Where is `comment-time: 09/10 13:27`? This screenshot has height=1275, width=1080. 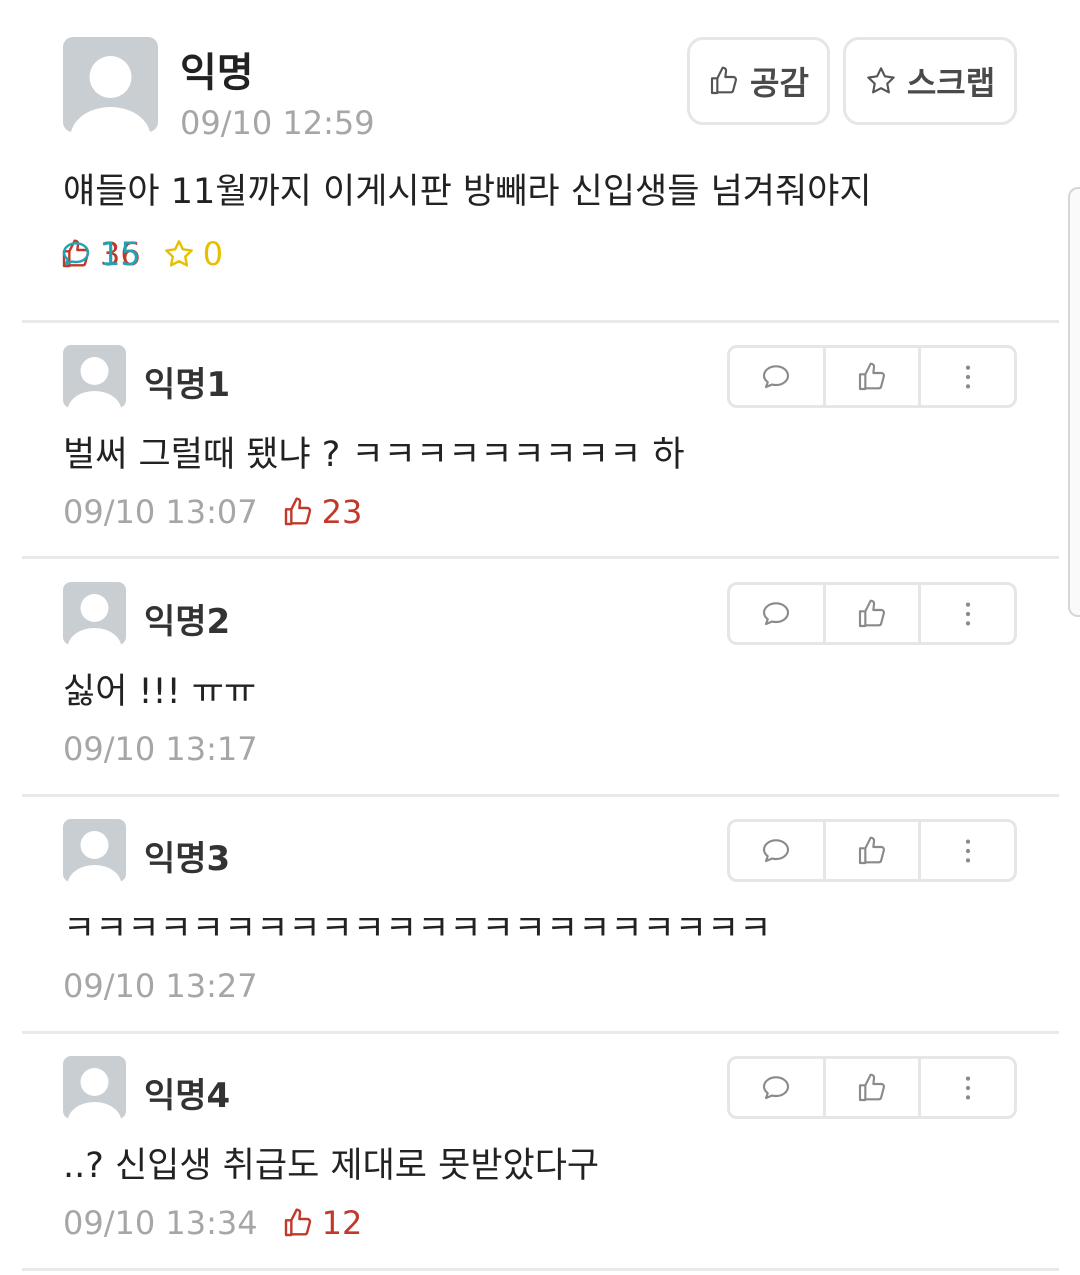
comment-time: 09/10 13:27 is located at coordinates (160, 986).